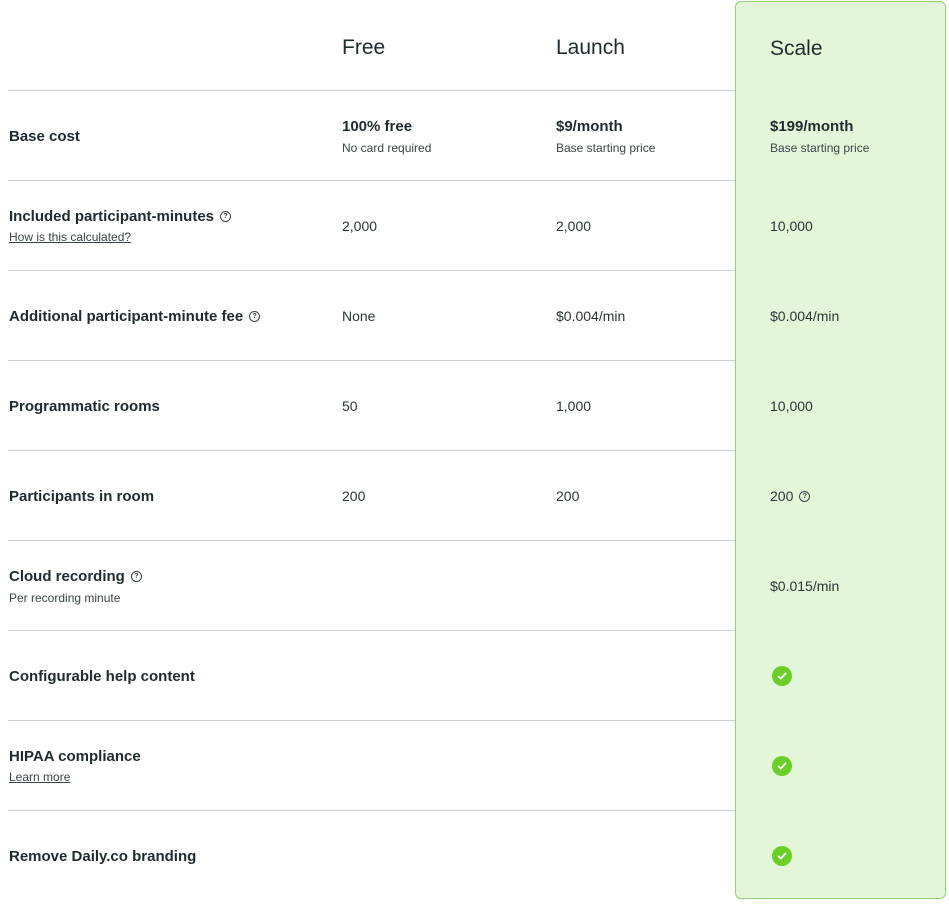 The width and height of the screenshot is (949, 904). I want to click on how-calculated-link: How is this calculated?, so click(120, 237).